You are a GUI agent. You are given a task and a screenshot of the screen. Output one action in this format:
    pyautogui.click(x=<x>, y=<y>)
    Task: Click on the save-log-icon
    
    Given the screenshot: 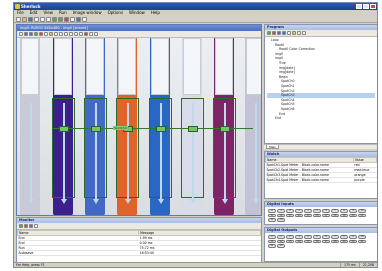 What is the action you would take?
    pyautogui.click(x=31, y=226)
    